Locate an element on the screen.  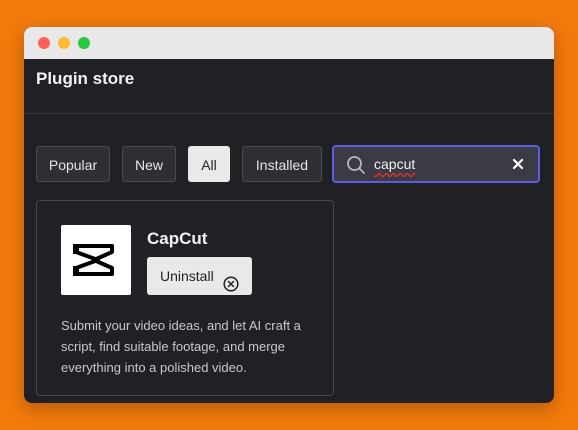
header: Plugin store is located at coordinates (289, 86).